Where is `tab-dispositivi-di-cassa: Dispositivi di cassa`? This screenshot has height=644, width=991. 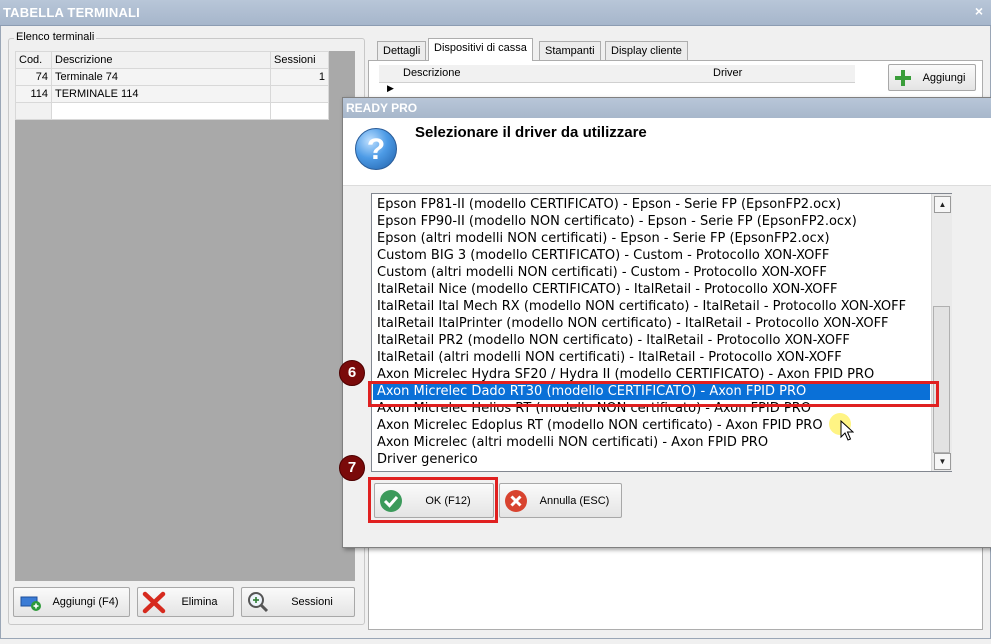 tab-dispositivi-di-cassa: Dispositivi di cassa is located at coordinates (480, 49).